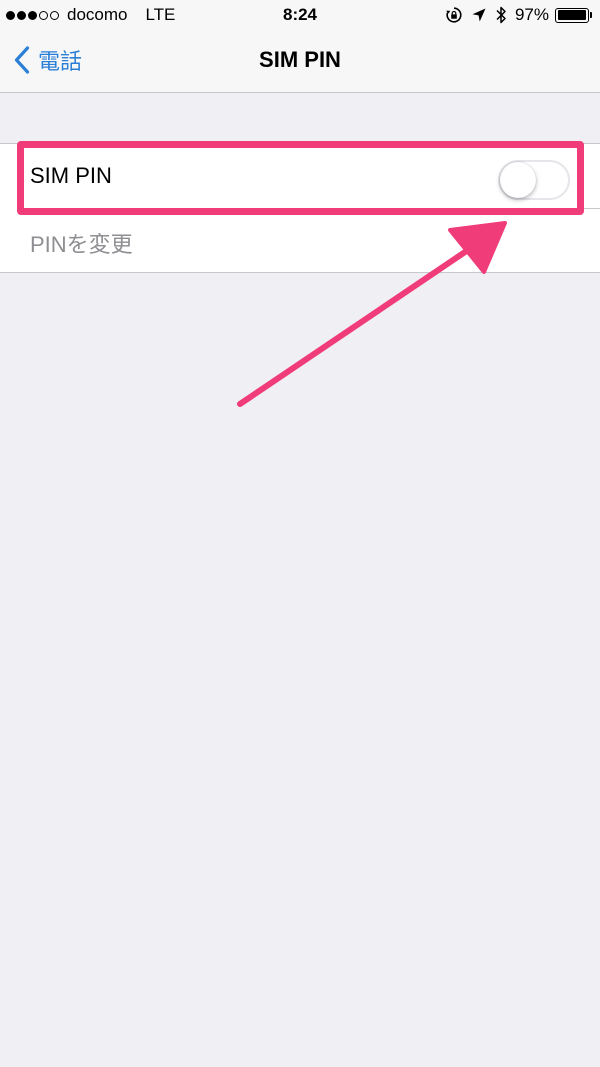 This screenshot has height=1067, width=600. Describe the element at coordinates (573, 15) in the screenshot. I see `battery-icon` at that location.